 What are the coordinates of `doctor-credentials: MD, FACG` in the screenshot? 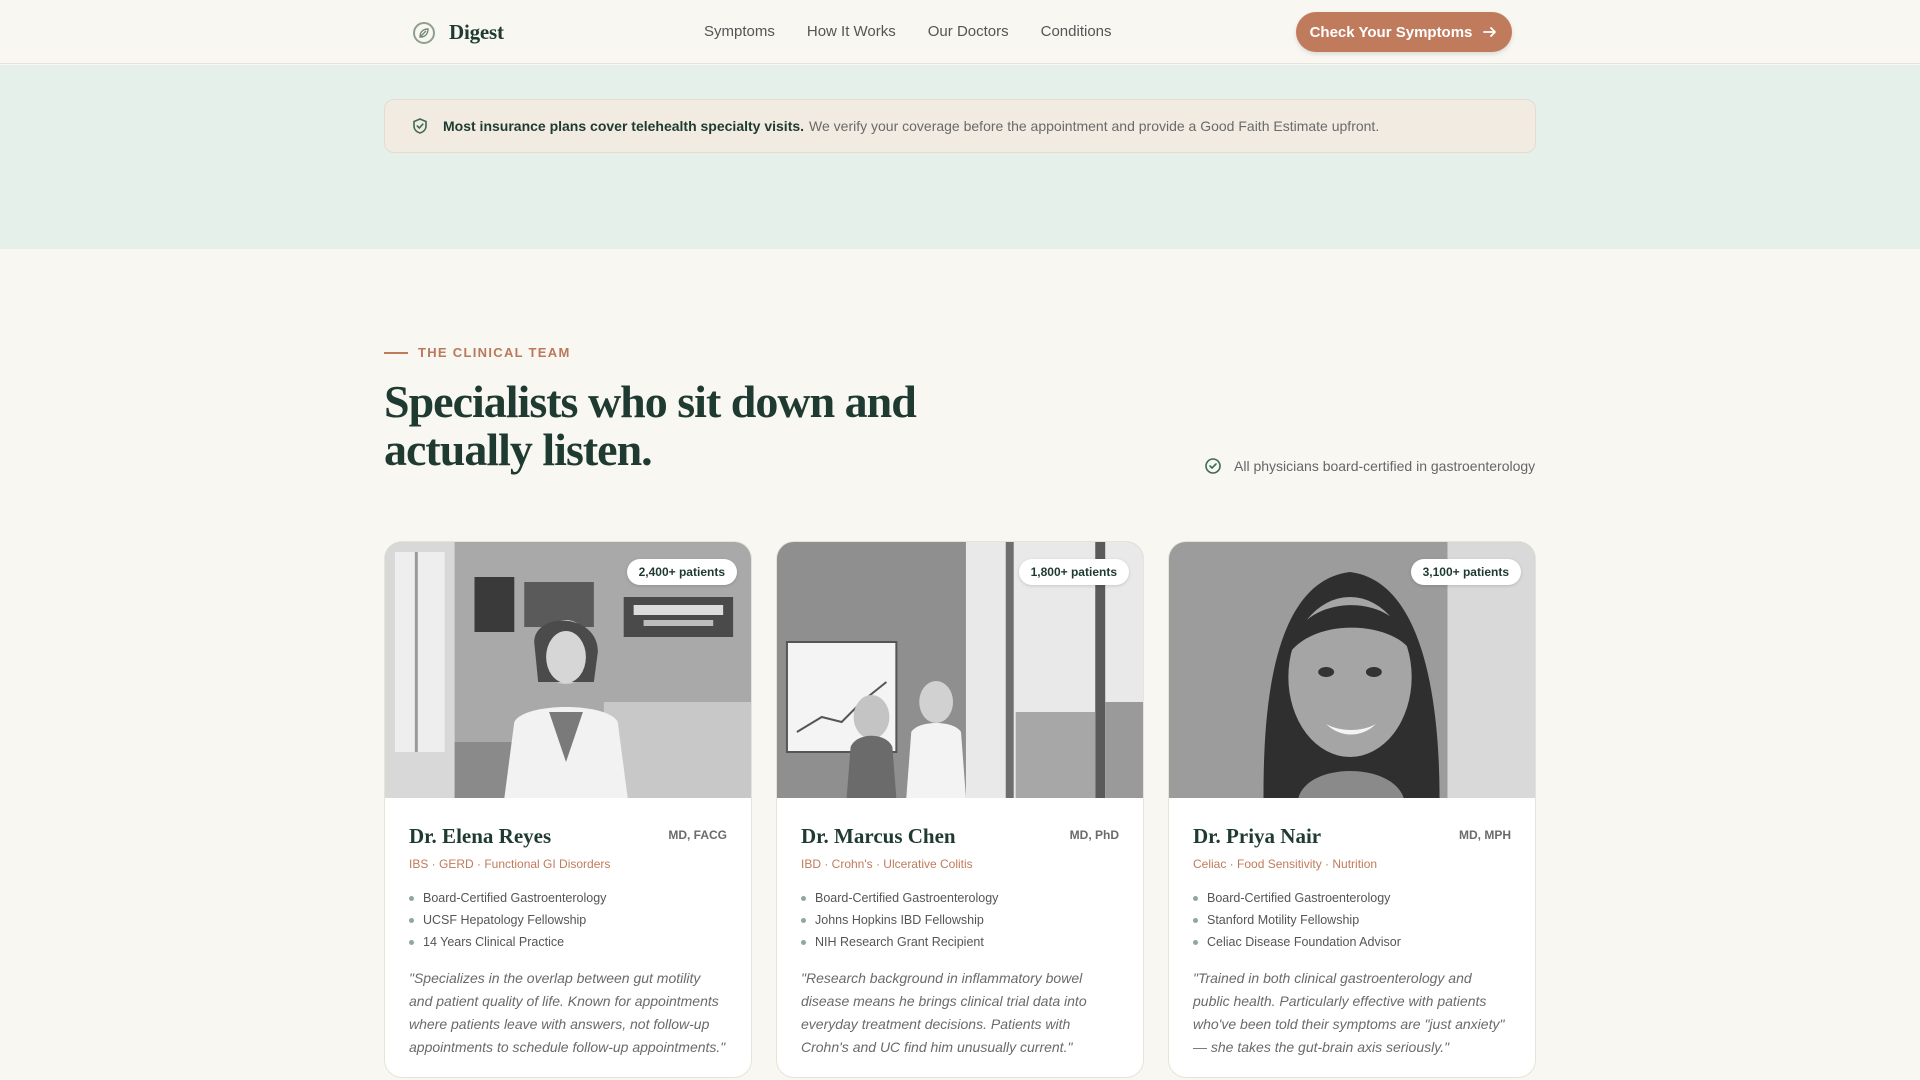 It's located at (697, 835).